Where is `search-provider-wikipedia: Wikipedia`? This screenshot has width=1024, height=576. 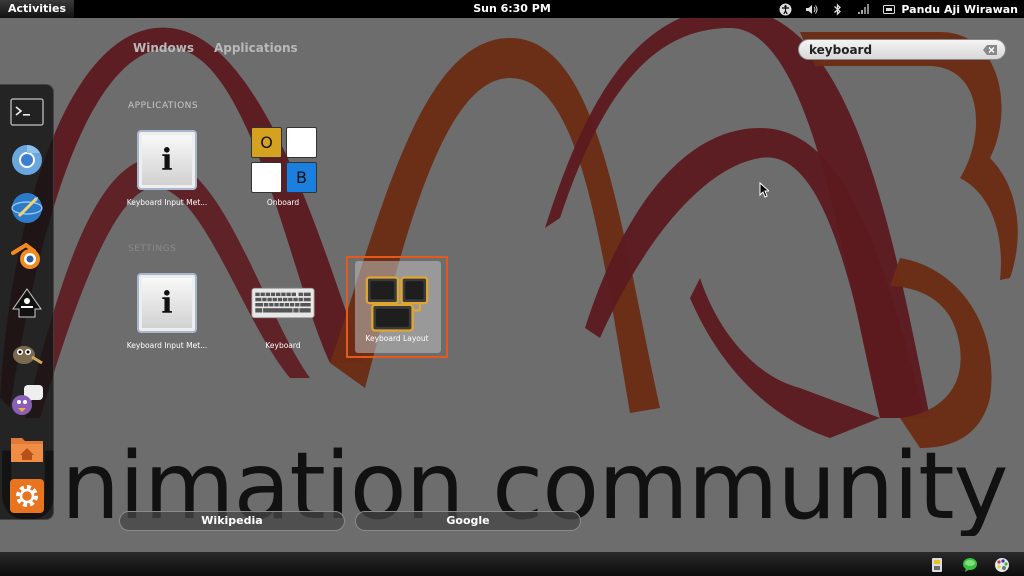 search-provider-wikipedia: Wikipedia is located at coordinates (232, 521).